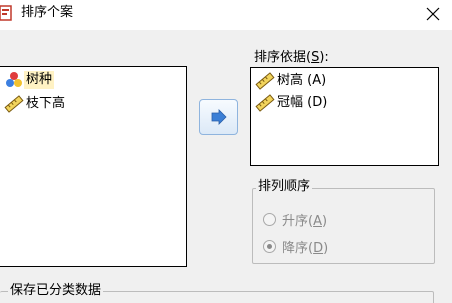 The width and height of the screenshot is (452, 303). Describe the element at coordinates (317, 221) in the screenshot. I see `ascending-mnemonic: A` at that location.